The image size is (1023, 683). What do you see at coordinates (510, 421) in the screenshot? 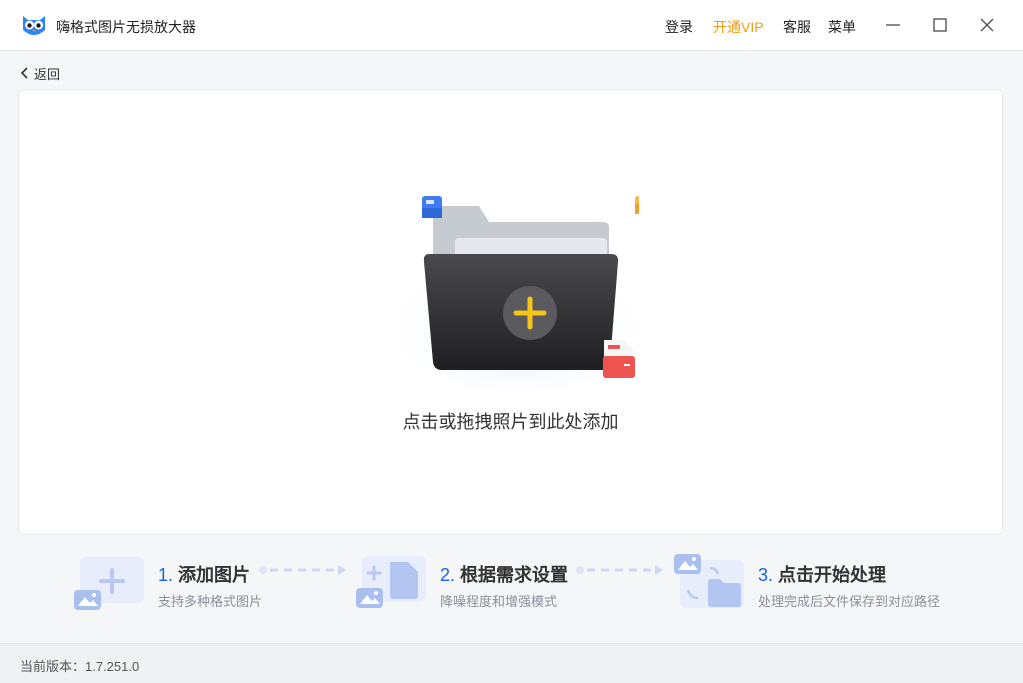
I see `drop-hint: 点击或拖拽照片到此处添加` at bounding box center [510, 421].